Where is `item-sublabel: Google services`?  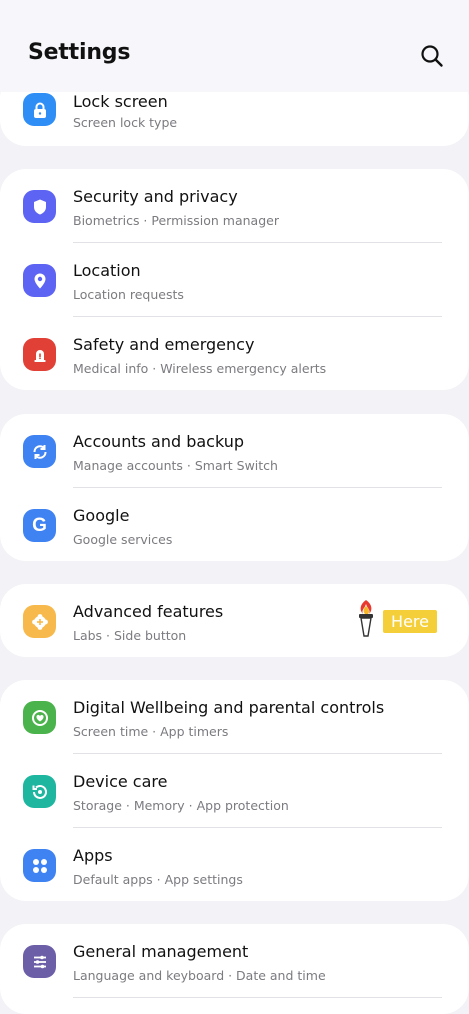 item-sublabel: Google services is located at coordinates (123, 539).